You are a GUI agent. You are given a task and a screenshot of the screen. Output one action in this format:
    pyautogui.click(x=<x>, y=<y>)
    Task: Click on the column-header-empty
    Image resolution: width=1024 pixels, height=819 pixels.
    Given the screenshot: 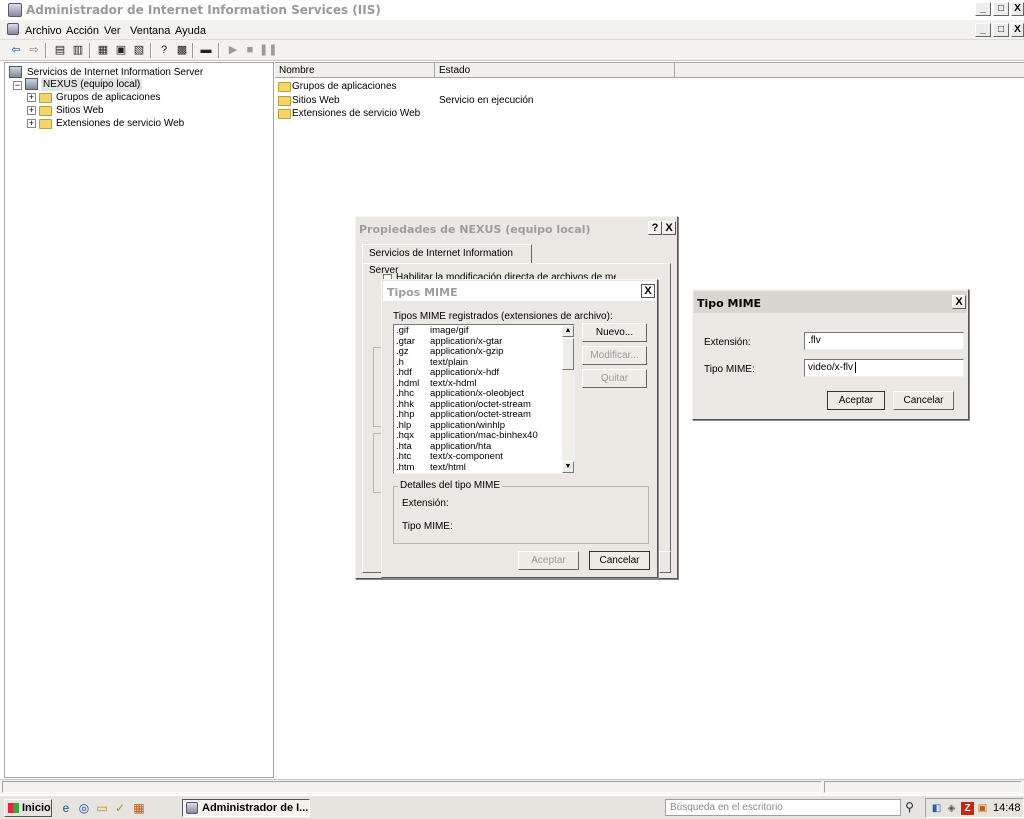 What is the action you would take?
    pyautogui.click(x=849, y=70)
    